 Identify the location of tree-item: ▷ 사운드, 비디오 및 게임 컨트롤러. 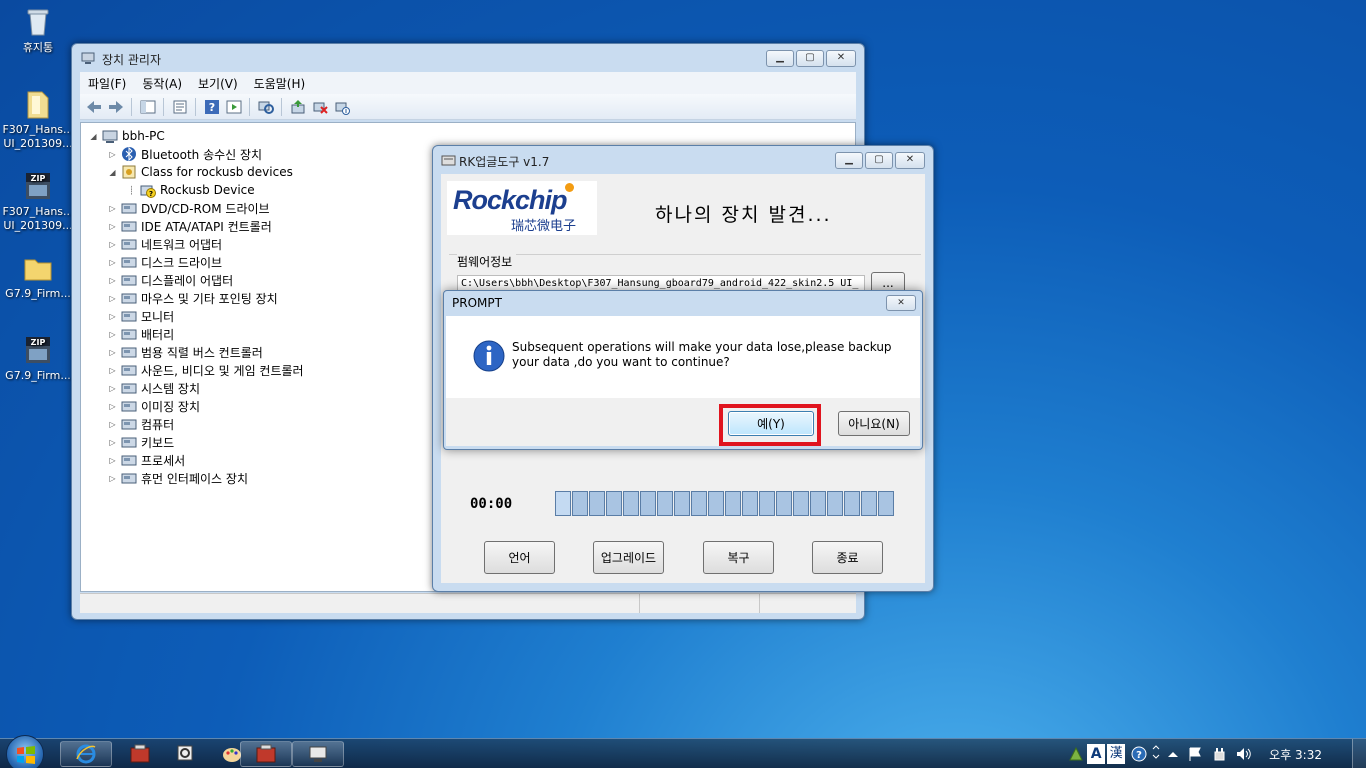
(205, 370).